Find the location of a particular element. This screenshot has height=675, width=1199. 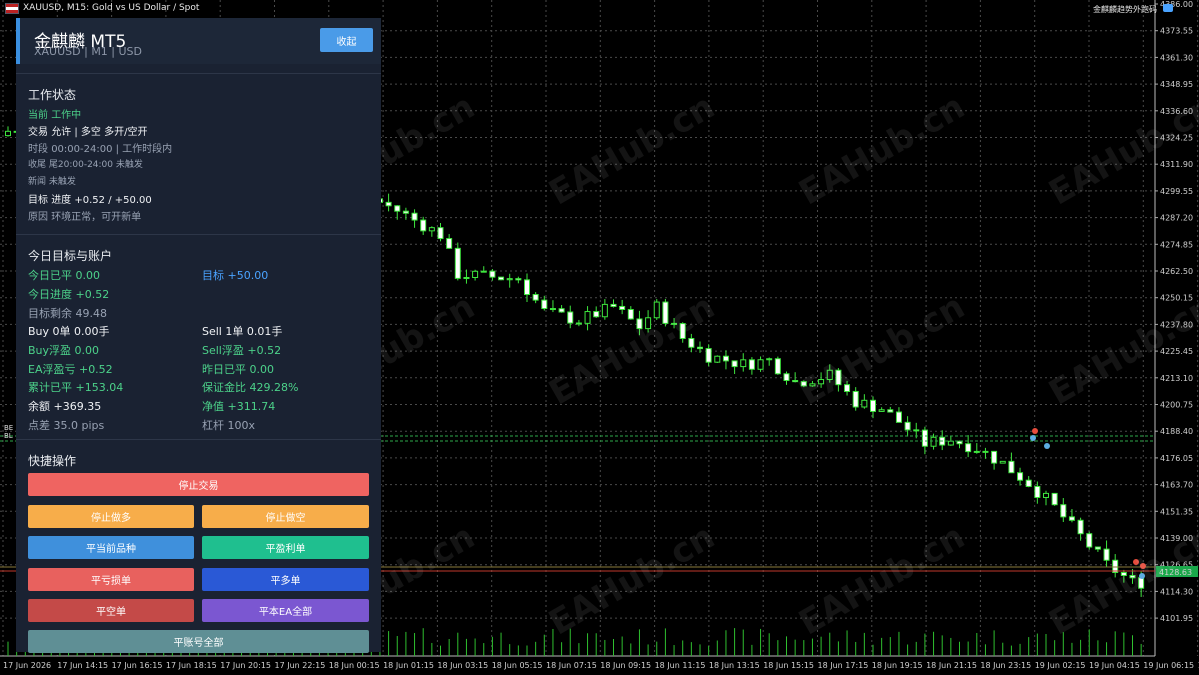

account-target-remaining: 目标剩余 49.48 is located at coordinates (67, 313).